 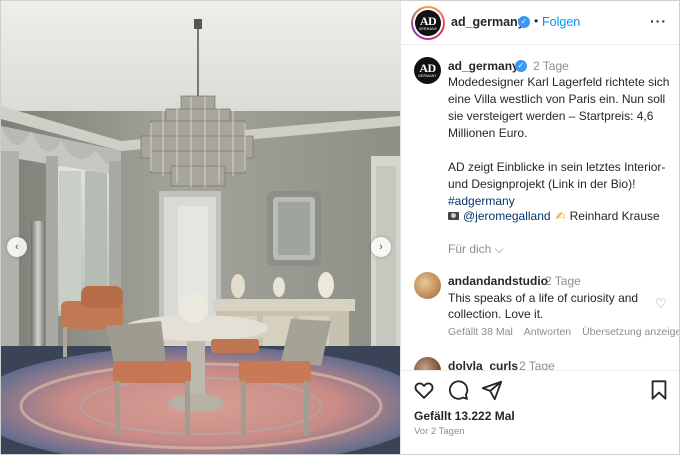 What do you see at coordinates (480, 332) in the screenshot?
I see `comment-likes: Gefällt 38 Mal` at bounding box center [480, 332].